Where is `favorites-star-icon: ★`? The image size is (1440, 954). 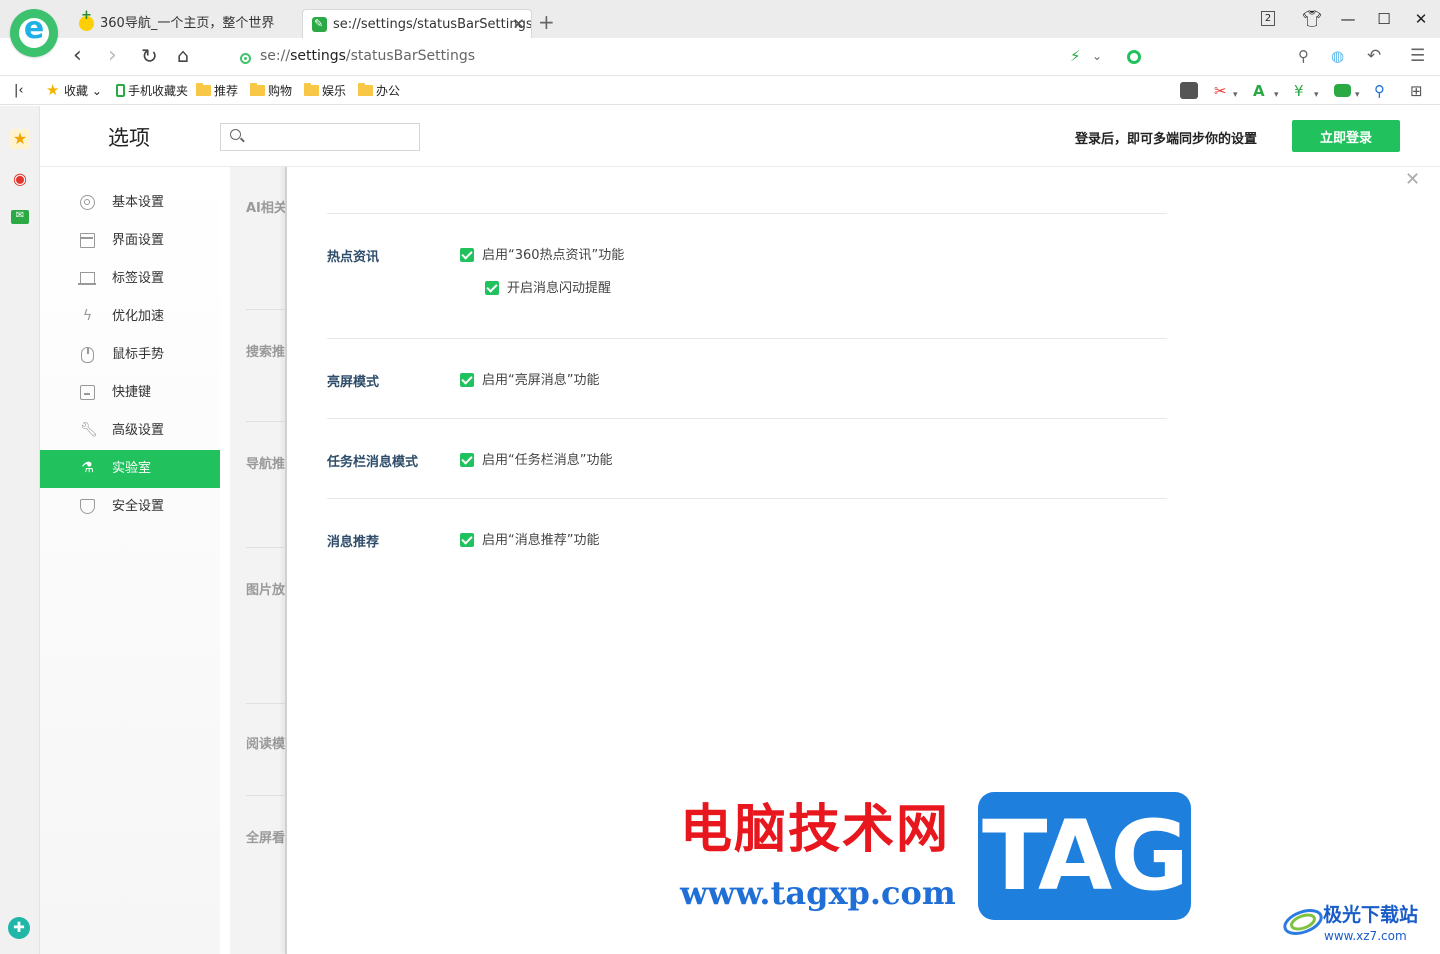
favorites-star-icon: ★ is located at coordinates (20, 139).